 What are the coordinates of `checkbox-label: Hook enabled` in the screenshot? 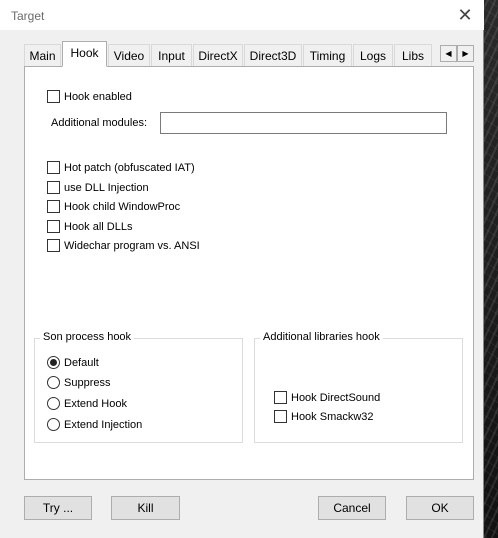 It's located at (98, 96).